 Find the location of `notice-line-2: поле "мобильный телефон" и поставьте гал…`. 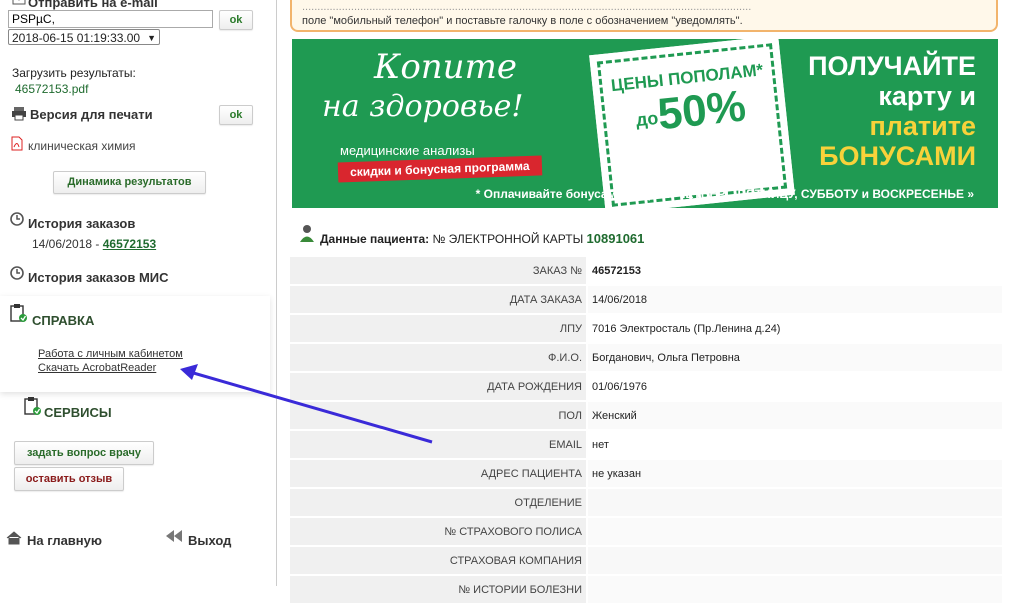

notice-line-2: поле "мобильный телефон" и поставьте гал… is located at coordinates (522, 21).